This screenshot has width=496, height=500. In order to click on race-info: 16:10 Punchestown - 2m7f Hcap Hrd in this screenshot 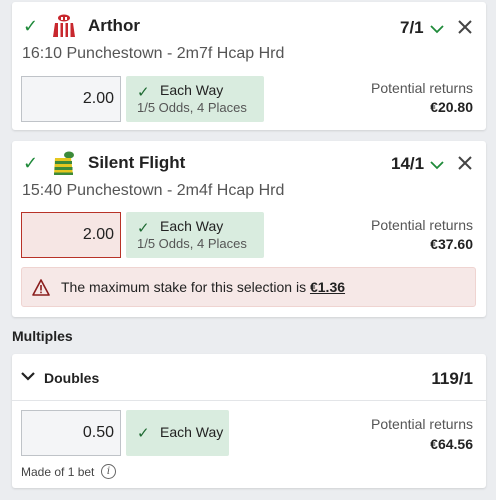, I will do `click(153, 53)`.